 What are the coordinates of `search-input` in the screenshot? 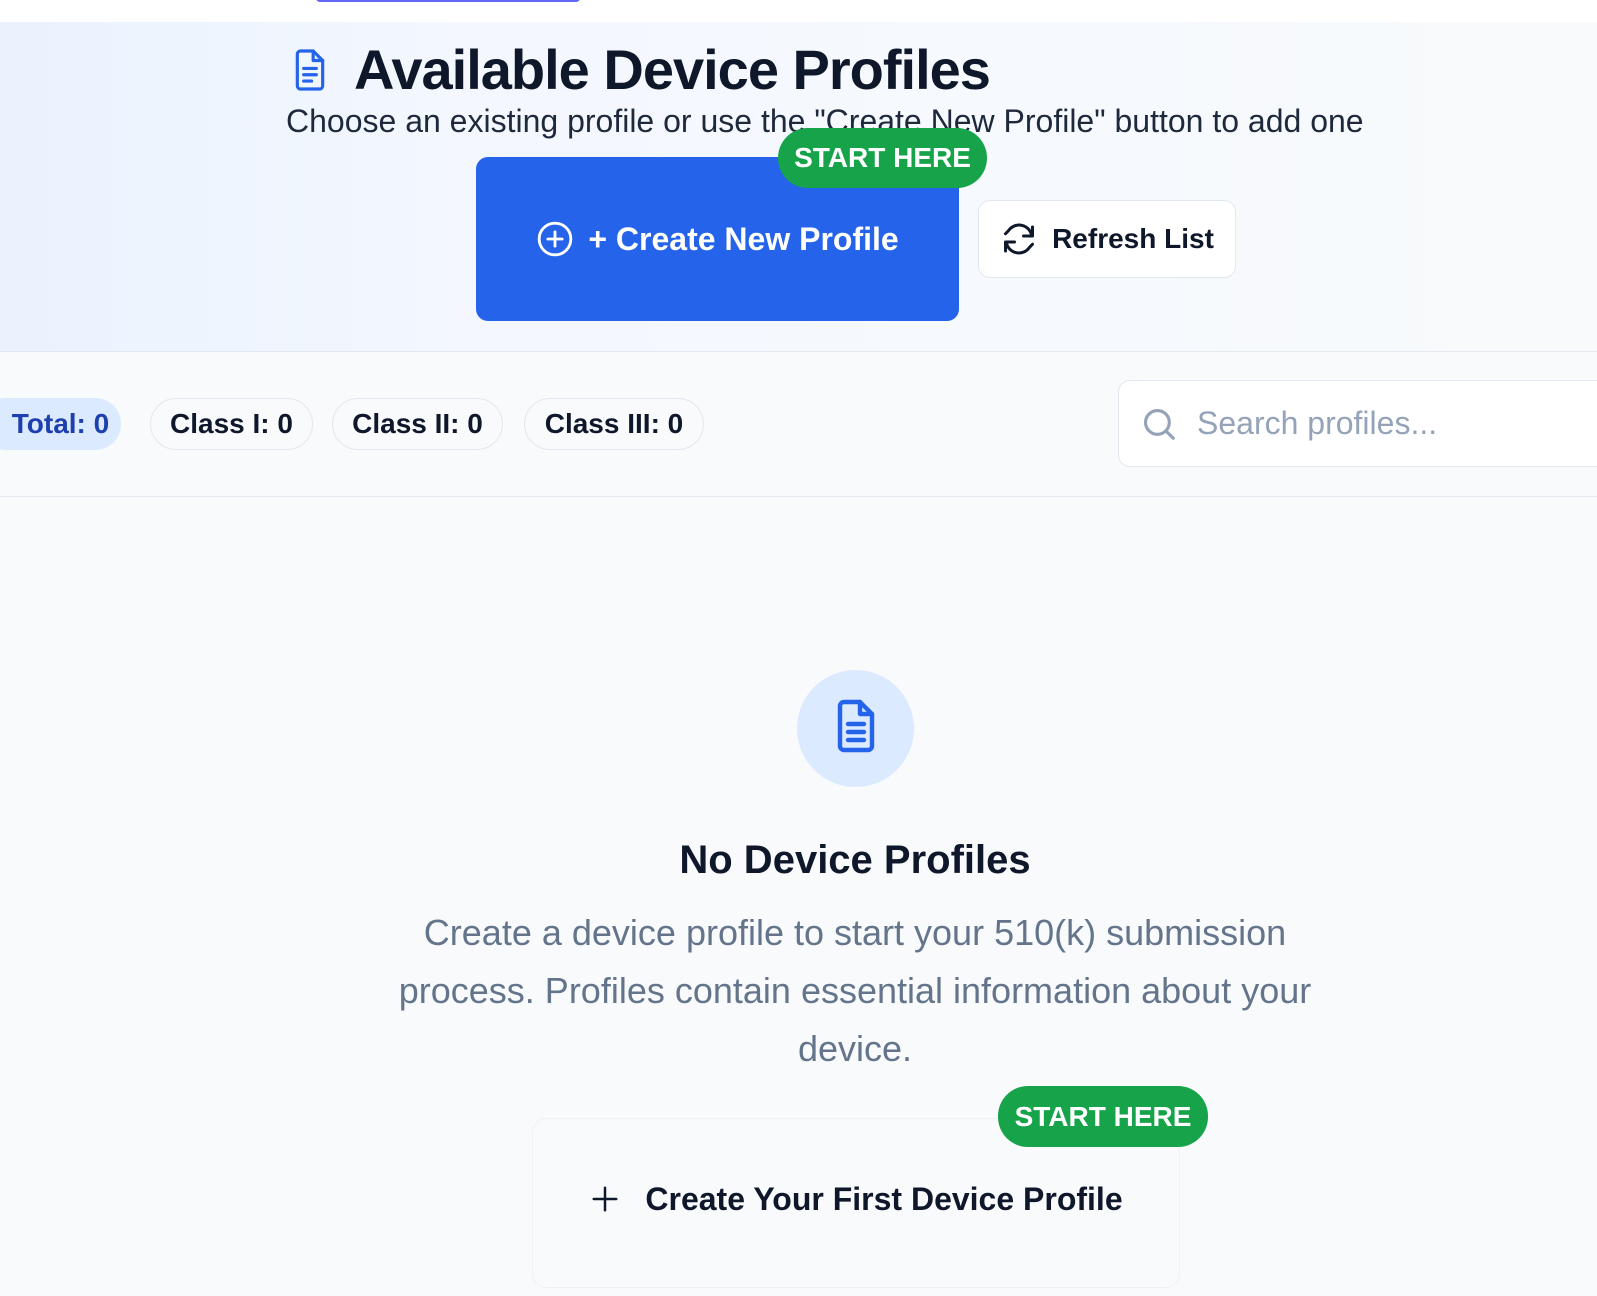 It's located at (1387, 423).